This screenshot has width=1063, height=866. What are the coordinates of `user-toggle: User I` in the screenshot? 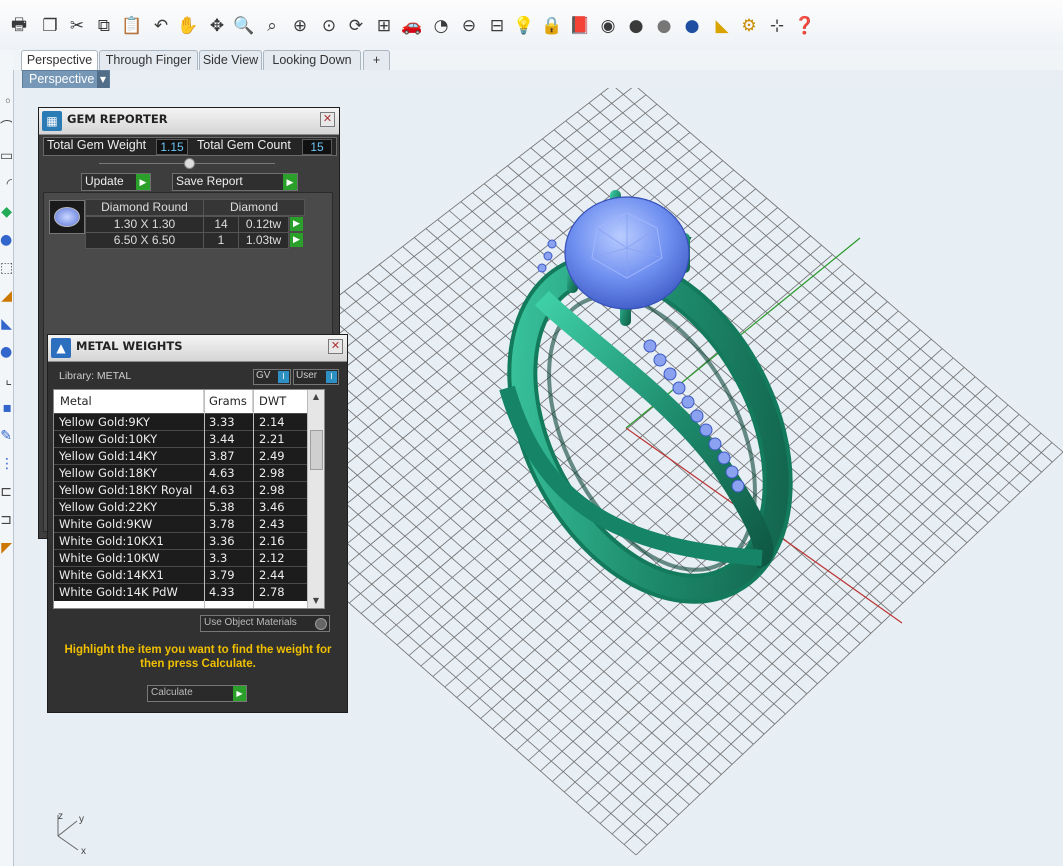 It's located at (316, 377).